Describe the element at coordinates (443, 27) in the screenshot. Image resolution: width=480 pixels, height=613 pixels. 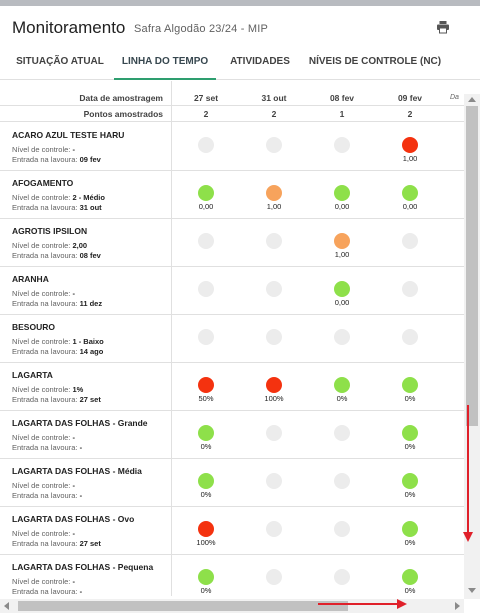
I see `printer-icon` at that location.